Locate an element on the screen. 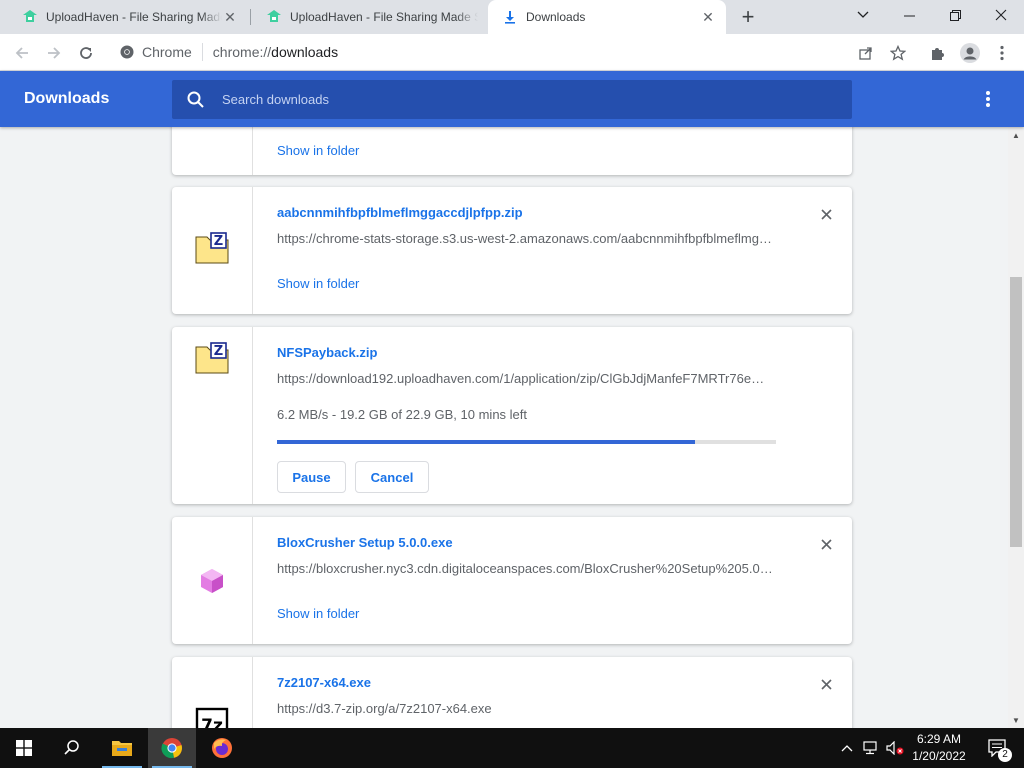 The image size is (1024, 768). back-button is located at coordinates (22, 53).